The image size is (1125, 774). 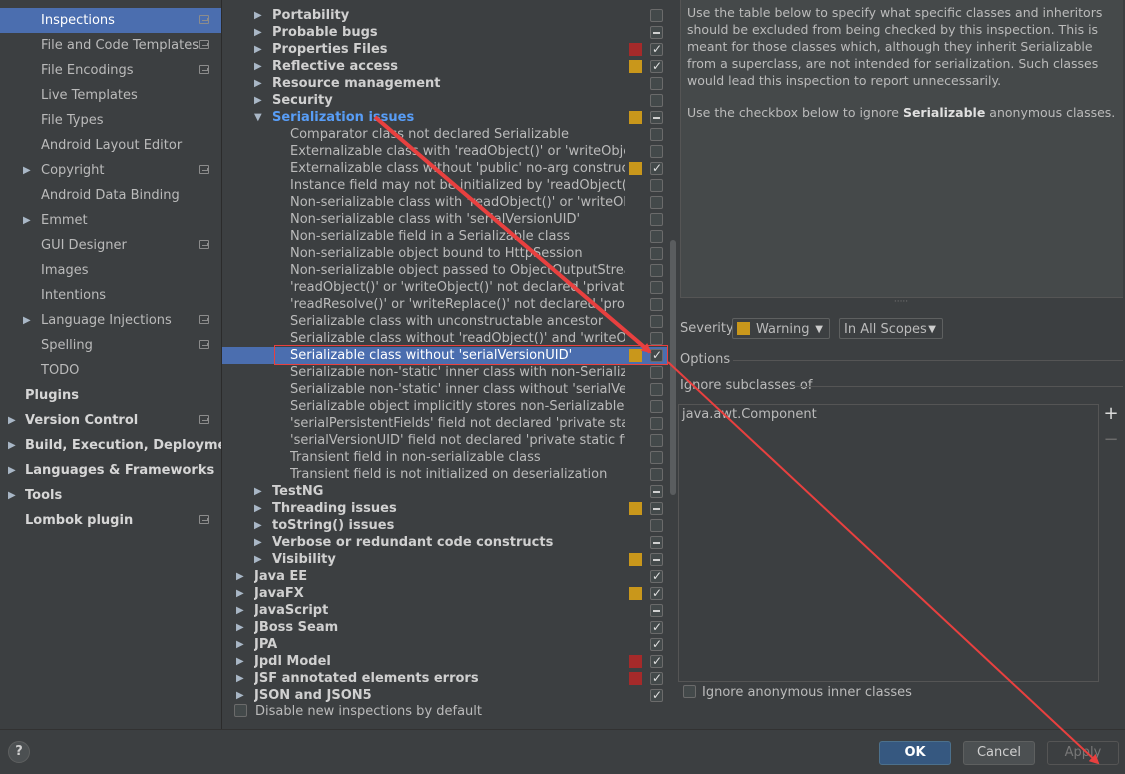 What do you see at coordinates (888, 543) in the screenshot?
I see `ignored-classes-list: java.awt.Component` at bounding box center [888, 543].